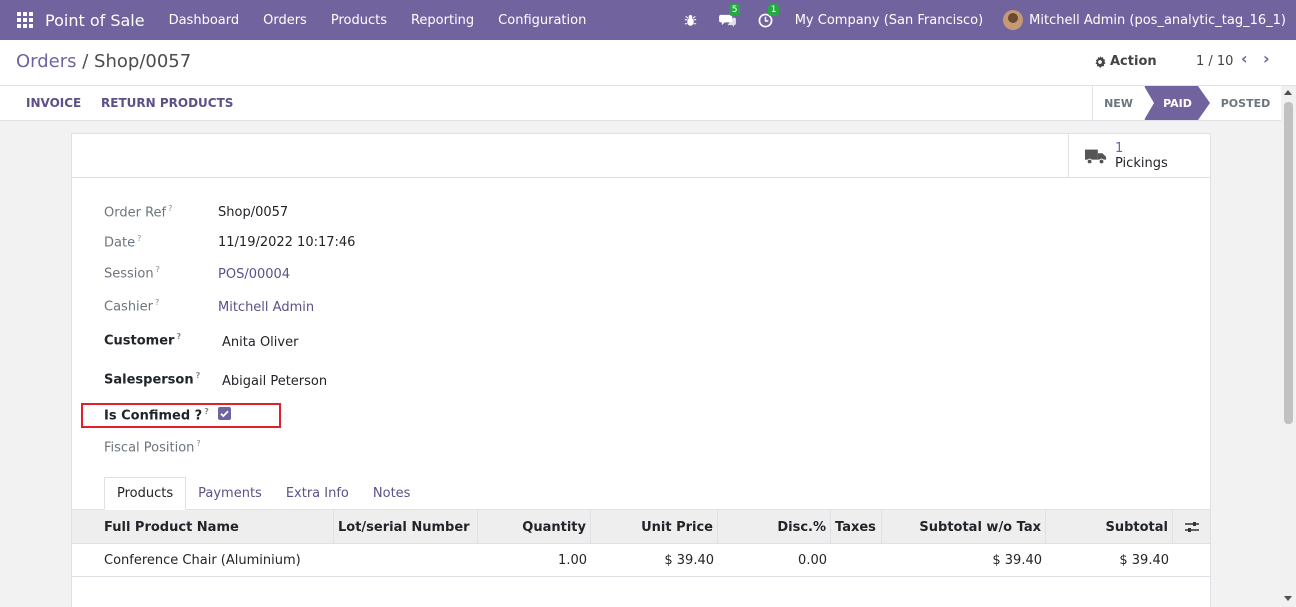 The width and height of the screenshot is (1296, 607). I want to click on cell-lot-serial, so click(406, 560).